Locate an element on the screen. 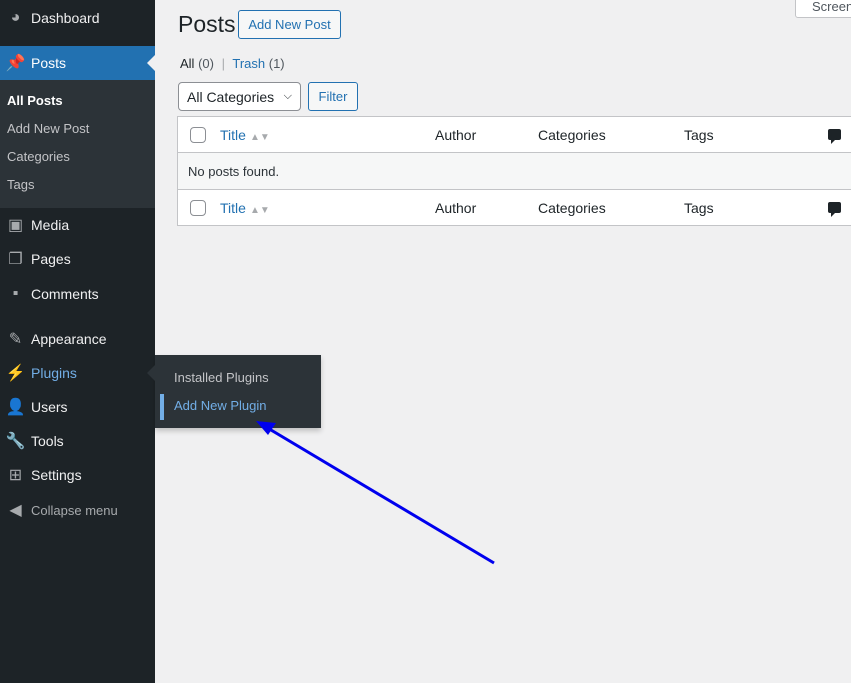 The width and height of the screenshot is (851, 683). annotation-arrow is located at coordinates (375, 493).